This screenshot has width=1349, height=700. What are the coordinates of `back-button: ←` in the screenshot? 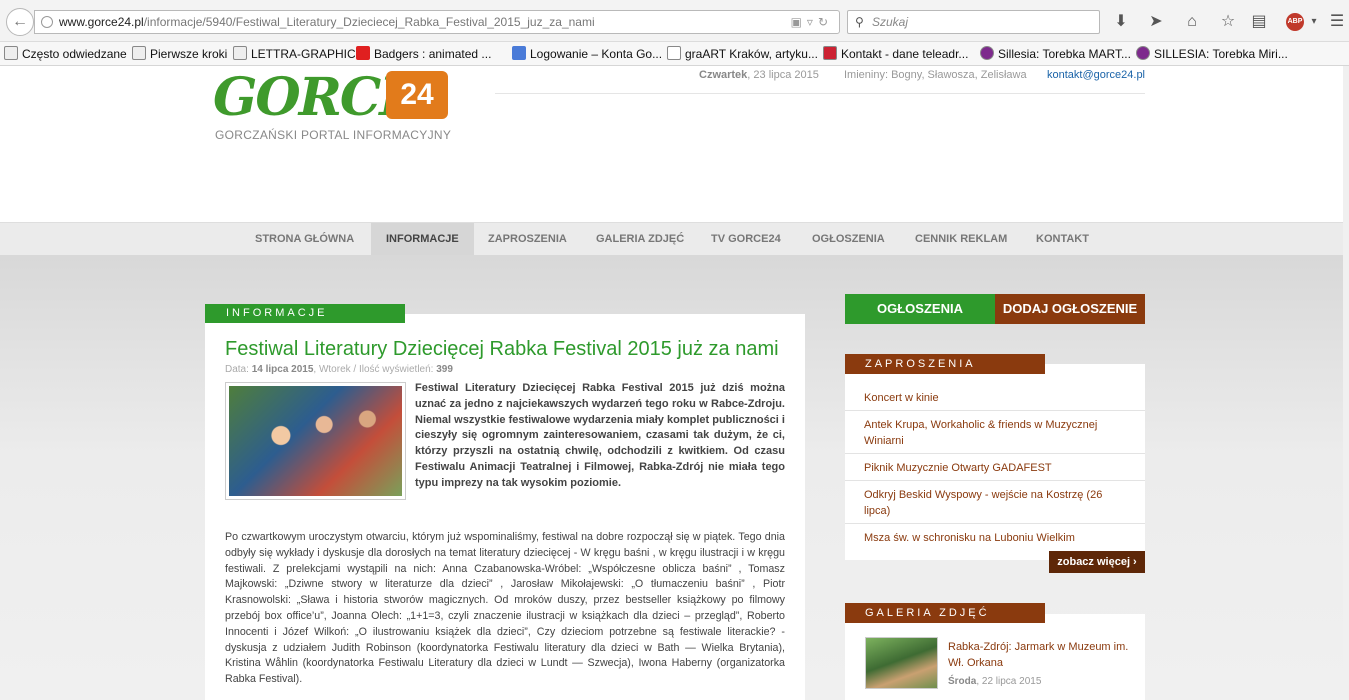 It's located at (20, 22).